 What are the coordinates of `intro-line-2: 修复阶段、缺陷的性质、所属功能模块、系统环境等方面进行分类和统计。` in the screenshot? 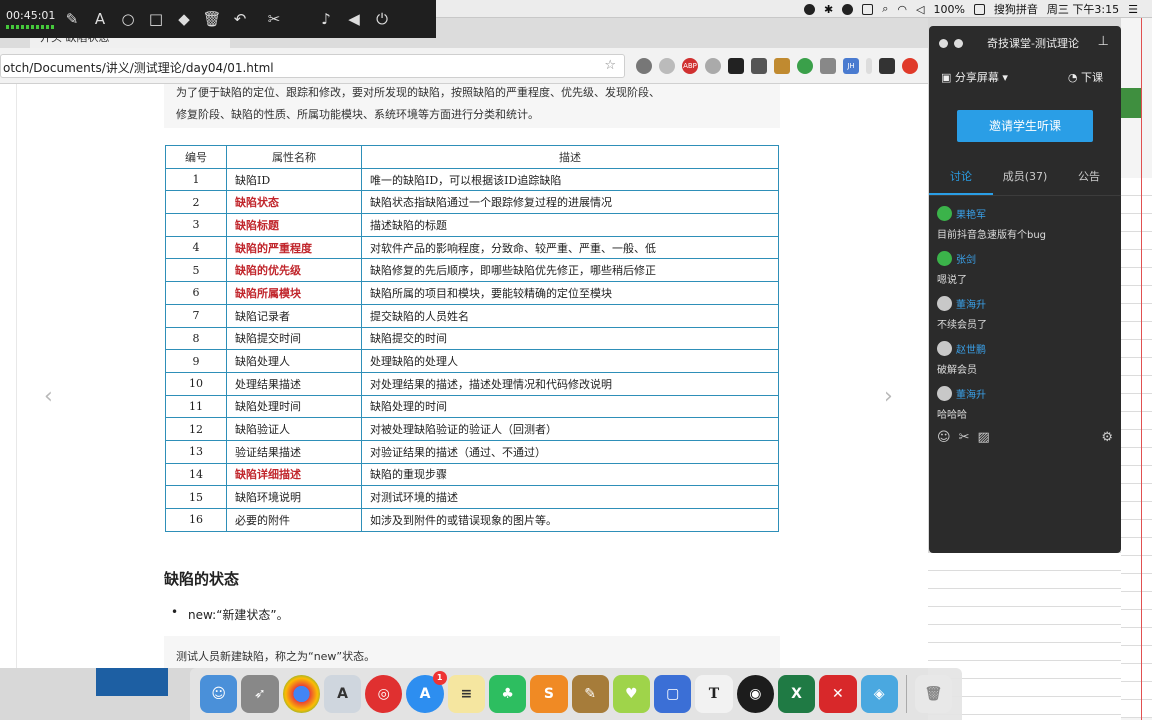 It's located at (357, 114).